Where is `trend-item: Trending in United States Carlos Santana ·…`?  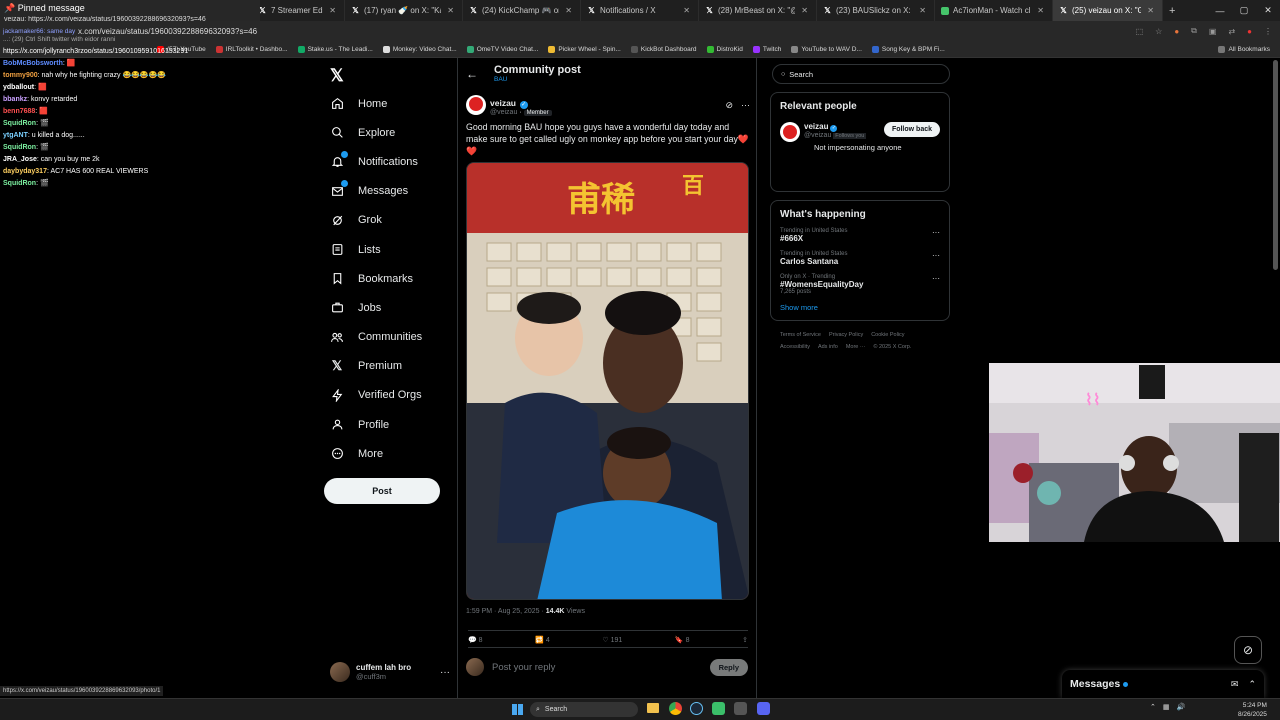
trend-item: Trending in United States Carlos Santana ·… is located at coordinates (860, 258).